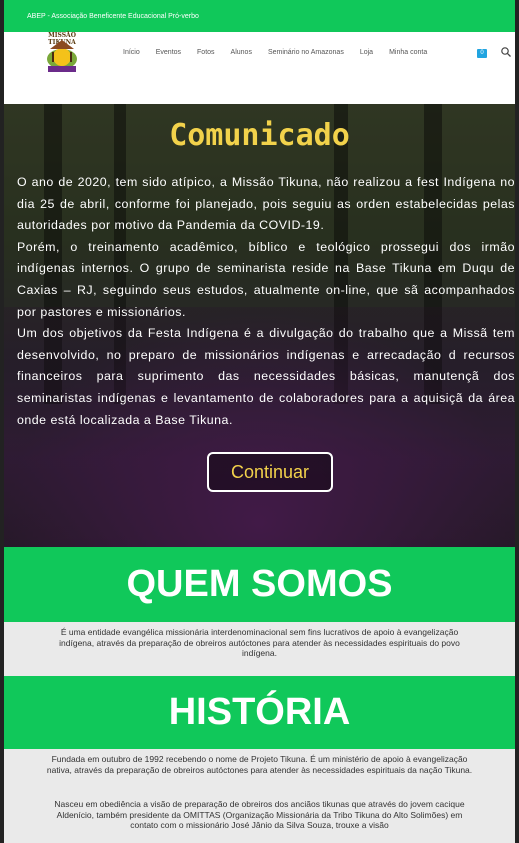 This screenshot has width=519, height=843. I want to click on nav-item-inicio: Início, so click(131, 52).